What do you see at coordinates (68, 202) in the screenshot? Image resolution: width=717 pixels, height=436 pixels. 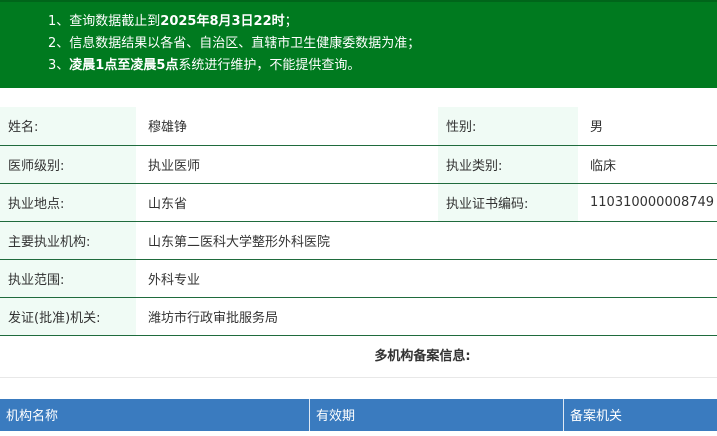 I see `location-label: 执业地点:` at bounding box center [68, 202].